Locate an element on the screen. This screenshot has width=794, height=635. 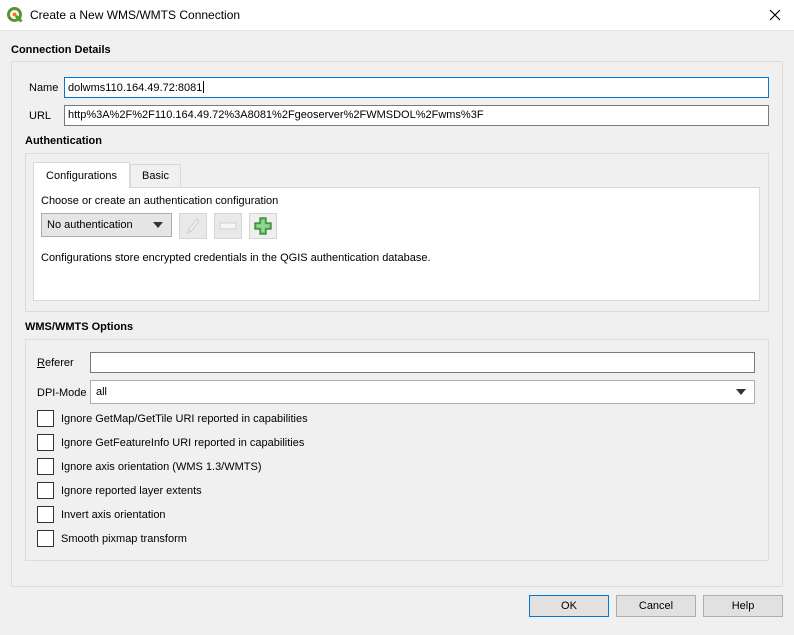
referer-input is located at coordinates (422, 362).